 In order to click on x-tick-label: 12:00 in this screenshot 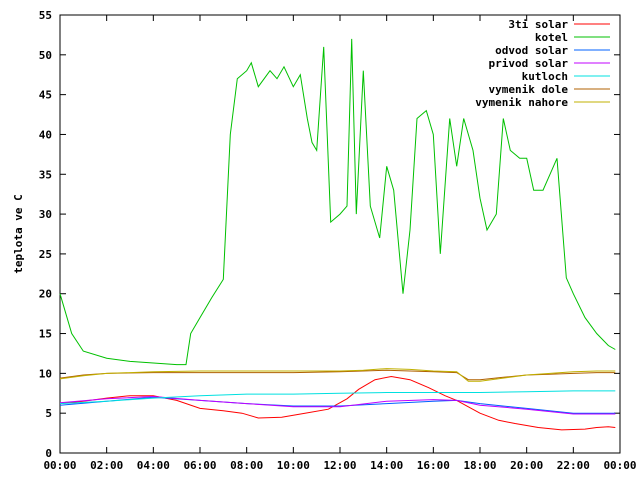, I will do `click(339, 465)`.